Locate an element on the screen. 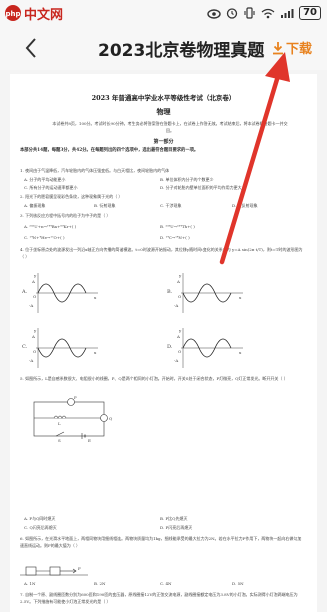  red-arrow-annotation is located at coordinates (254, 158).